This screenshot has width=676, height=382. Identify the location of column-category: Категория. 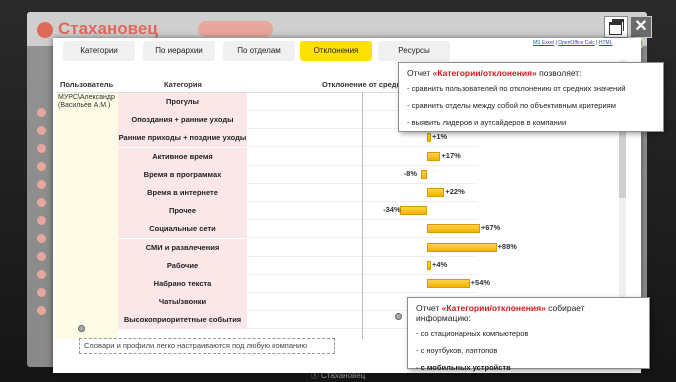
(183, 84).